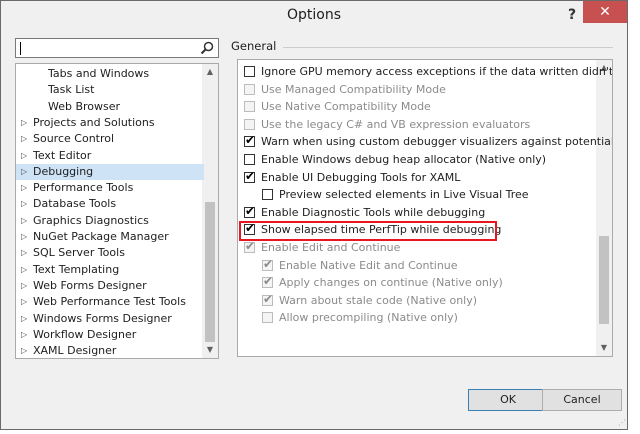 The width and height of the screenshot is (640, 434). I want to click on tree-item: ▷ NuGet Package Manager, so click(110, 237).